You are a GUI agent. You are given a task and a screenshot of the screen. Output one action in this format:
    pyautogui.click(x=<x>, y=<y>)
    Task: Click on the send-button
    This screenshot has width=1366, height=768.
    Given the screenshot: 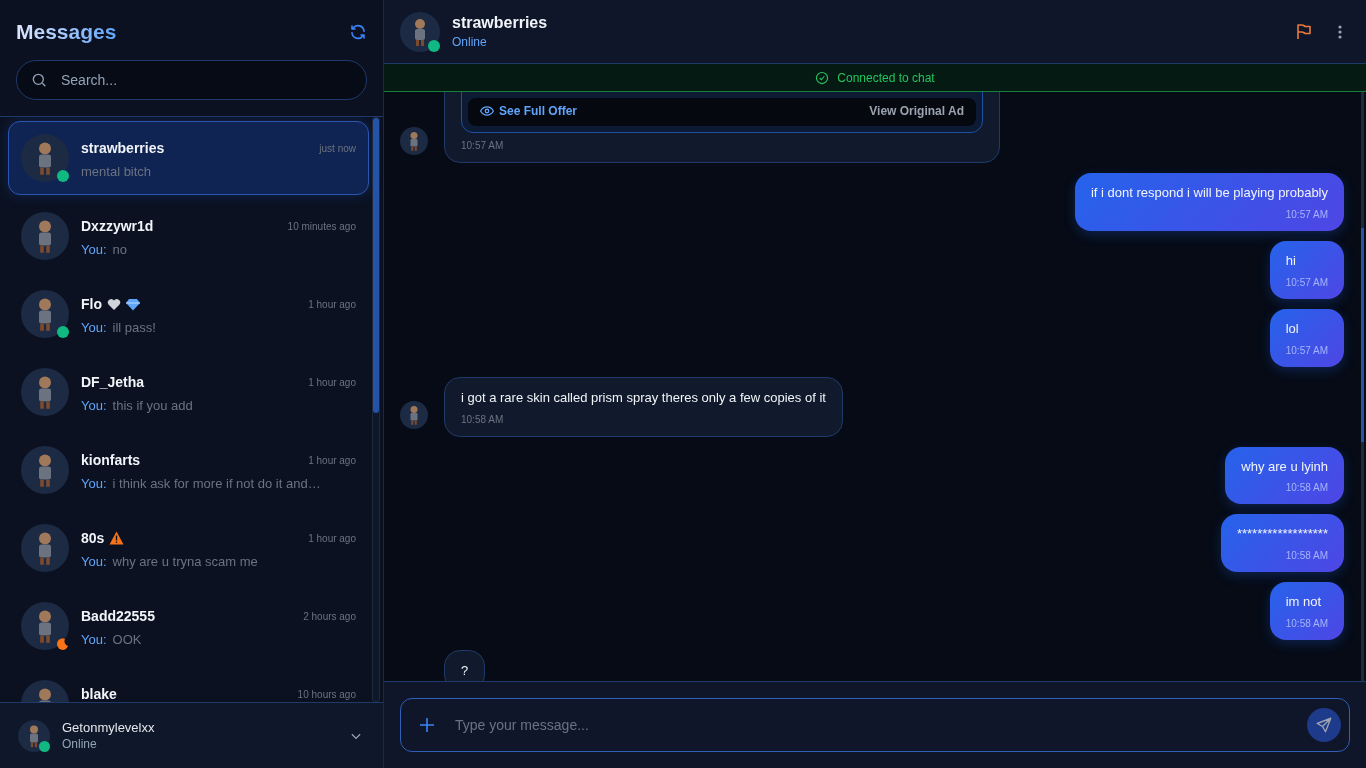 What is the action you would take?
    pyautogui.click(x=1324, y=725)
    